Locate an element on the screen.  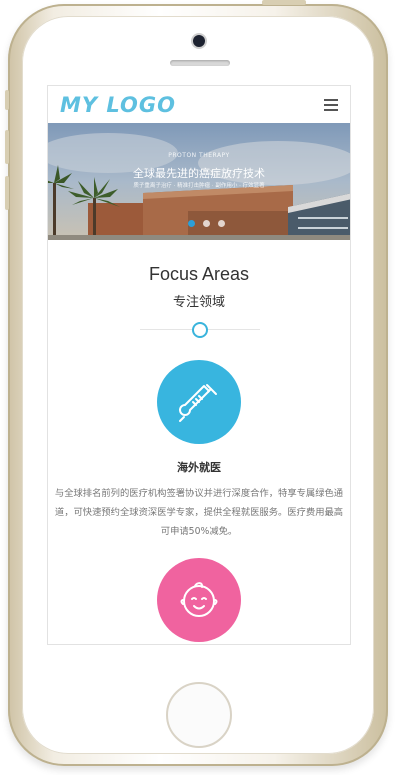
baby-face-icon is located at coordinates (199, 599).